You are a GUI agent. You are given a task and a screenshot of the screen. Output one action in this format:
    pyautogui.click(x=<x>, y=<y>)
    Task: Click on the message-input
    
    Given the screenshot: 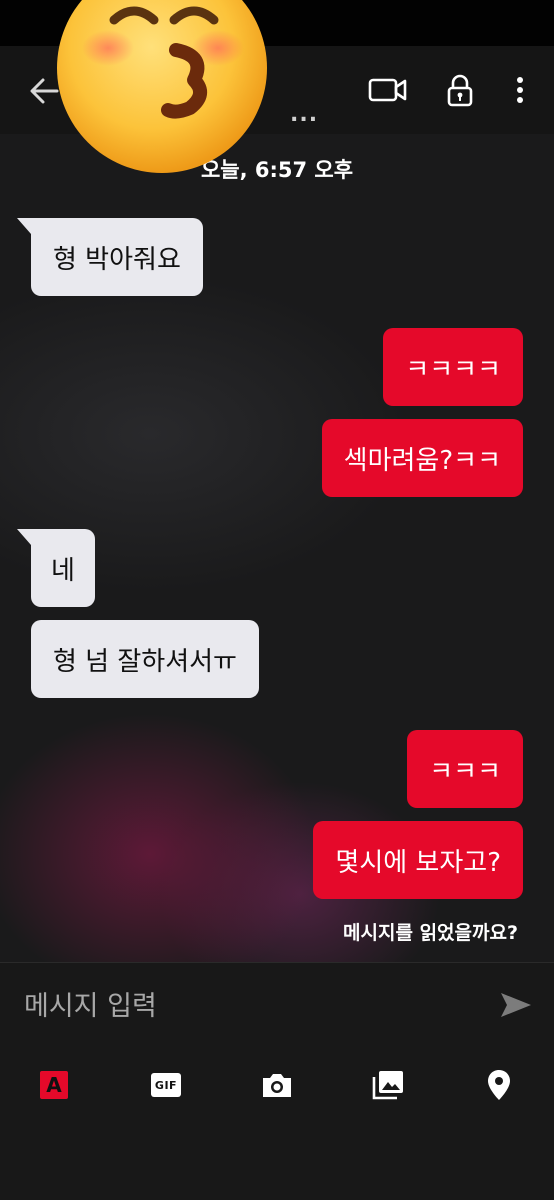 What is the action you would take?
    pyautogui.click(x=244, y=1006)
    